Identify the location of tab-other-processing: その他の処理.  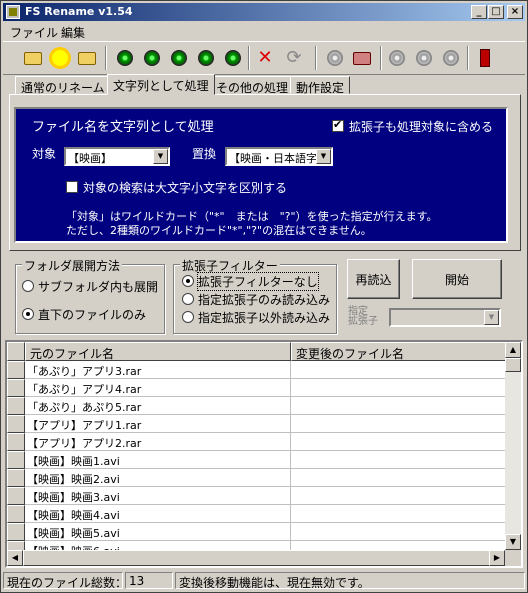
(252, 85).